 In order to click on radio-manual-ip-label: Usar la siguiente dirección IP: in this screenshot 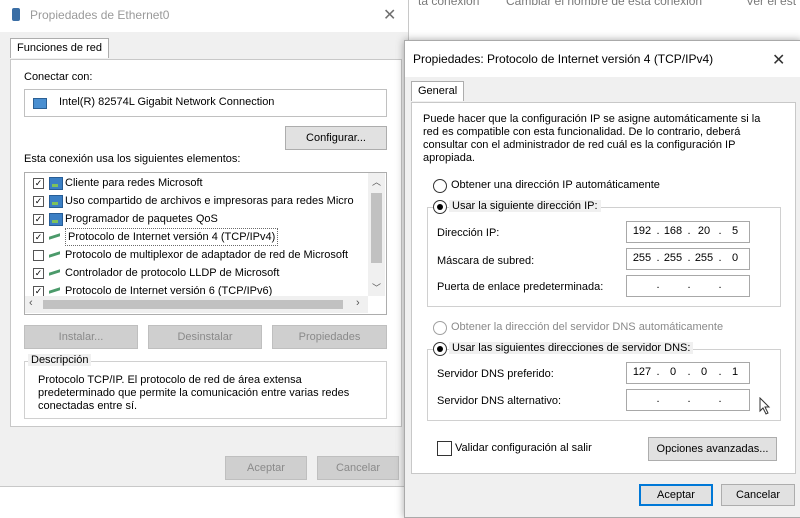, I will do `click(525, 206)`.